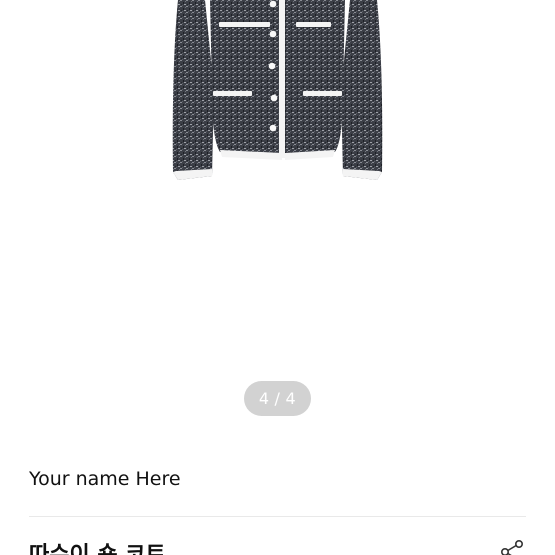  What do you see at coordinates (97, 546) in the screenshot?
I see `product-title: 따수이 숏 코트` at bounding box center [97, 546].